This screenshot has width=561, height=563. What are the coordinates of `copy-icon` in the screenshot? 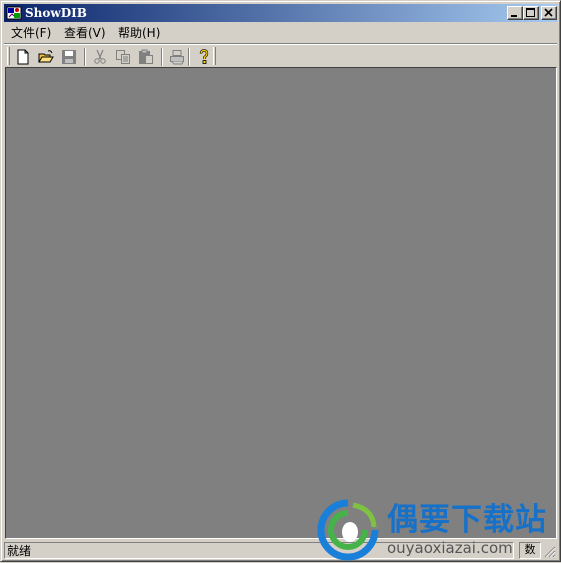 It's located at (123, 57).